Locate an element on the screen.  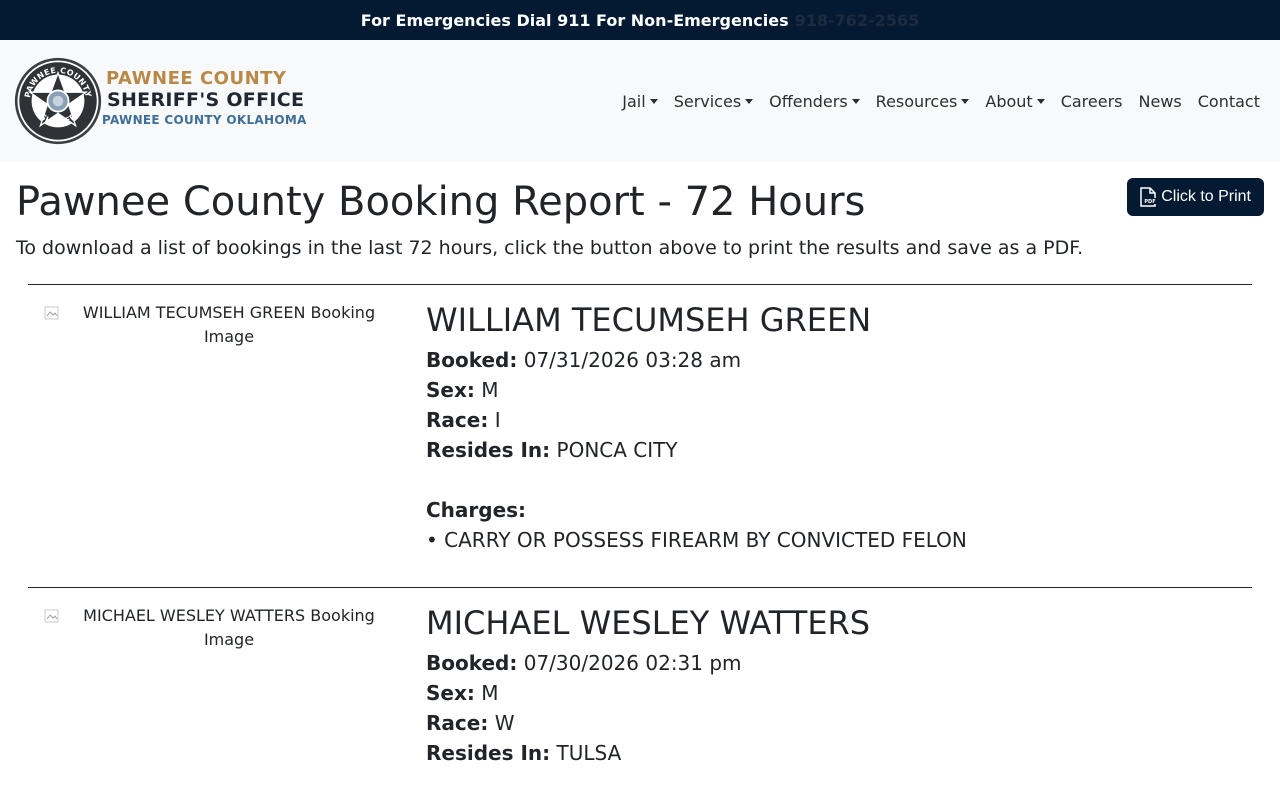
race-field: Race: I is located at coordinates (463, 420).